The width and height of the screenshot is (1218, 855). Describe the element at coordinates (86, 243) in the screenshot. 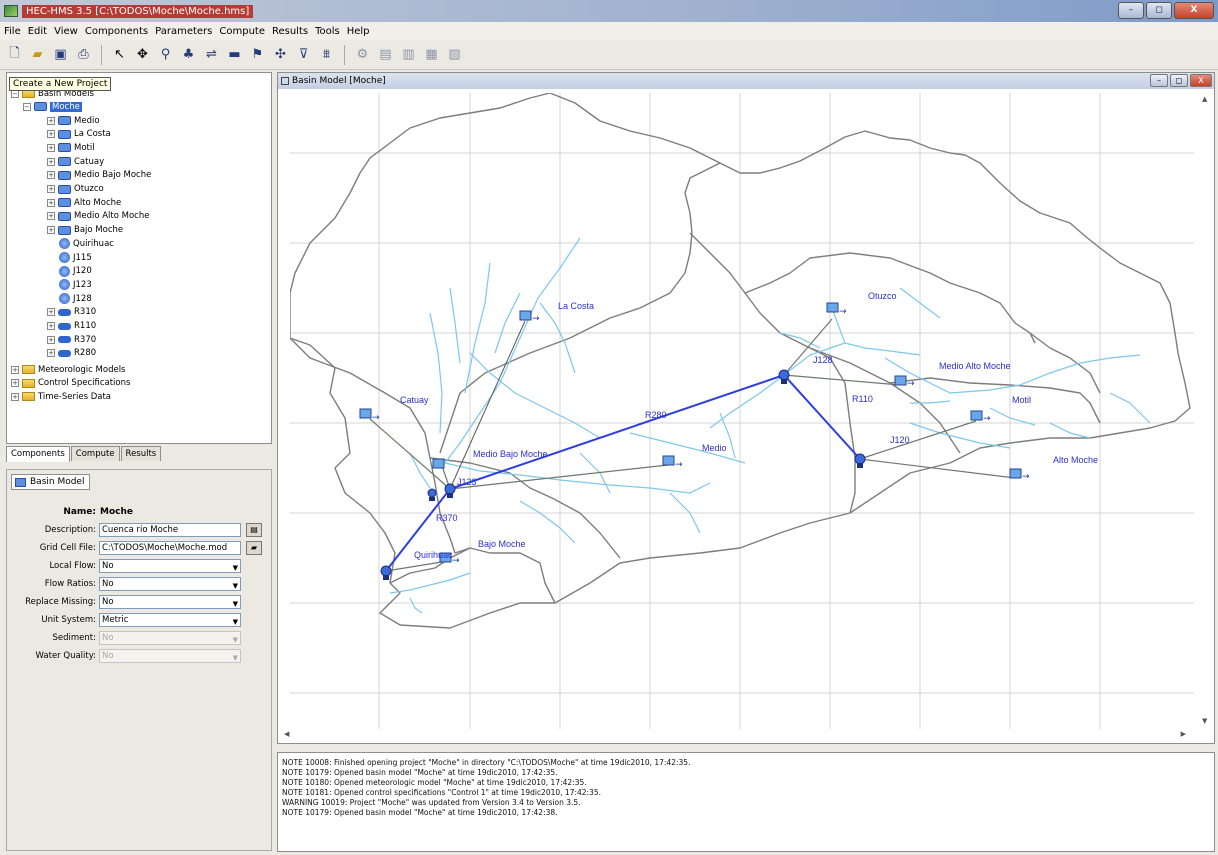

I see `tree-item-quirihuac: Quirihuac` at that location.